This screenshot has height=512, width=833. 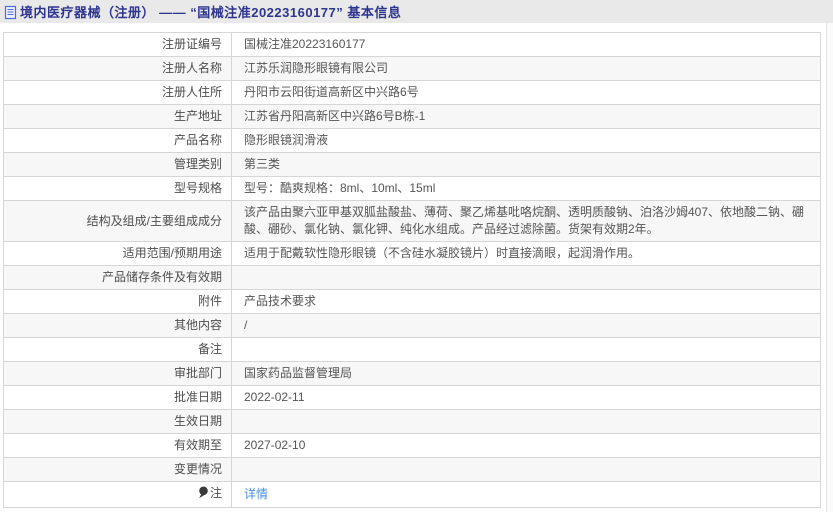 What do you see at coordinates (526, 44) in the screenshot?
I see `row-value: 国械注准20223160177` at bounding box center [526, 44].